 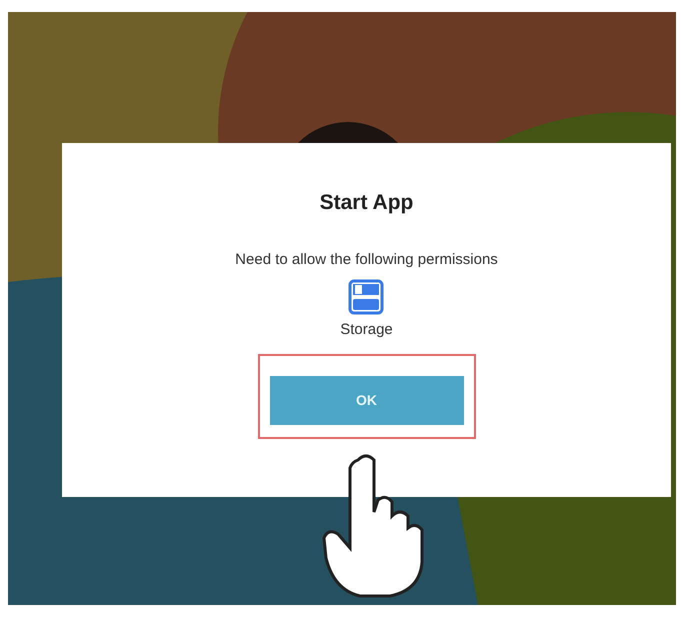 What do you see at coordinates (366, 297) in the screenshot?
I see `storage-icon` at bounding box center [366, 297].